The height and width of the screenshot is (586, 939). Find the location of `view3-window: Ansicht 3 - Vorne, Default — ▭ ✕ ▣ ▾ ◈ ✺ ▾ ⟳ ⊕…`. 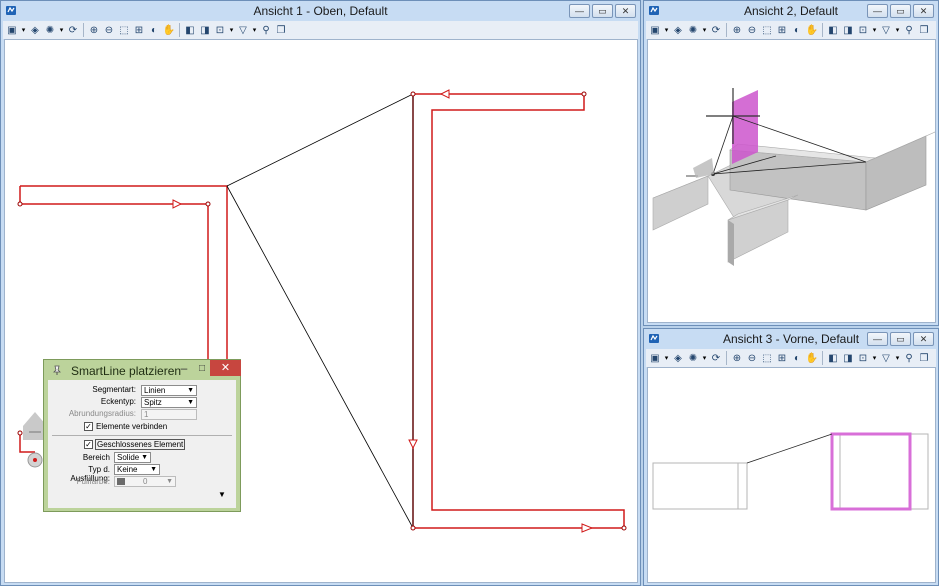

view3-window: Ansicht 3 - Vorne, Default — ▭ ✕ ▣ ▾ ◈ ✺ ▾ ⟳ ⊕… is located at coordinates (791, 457).